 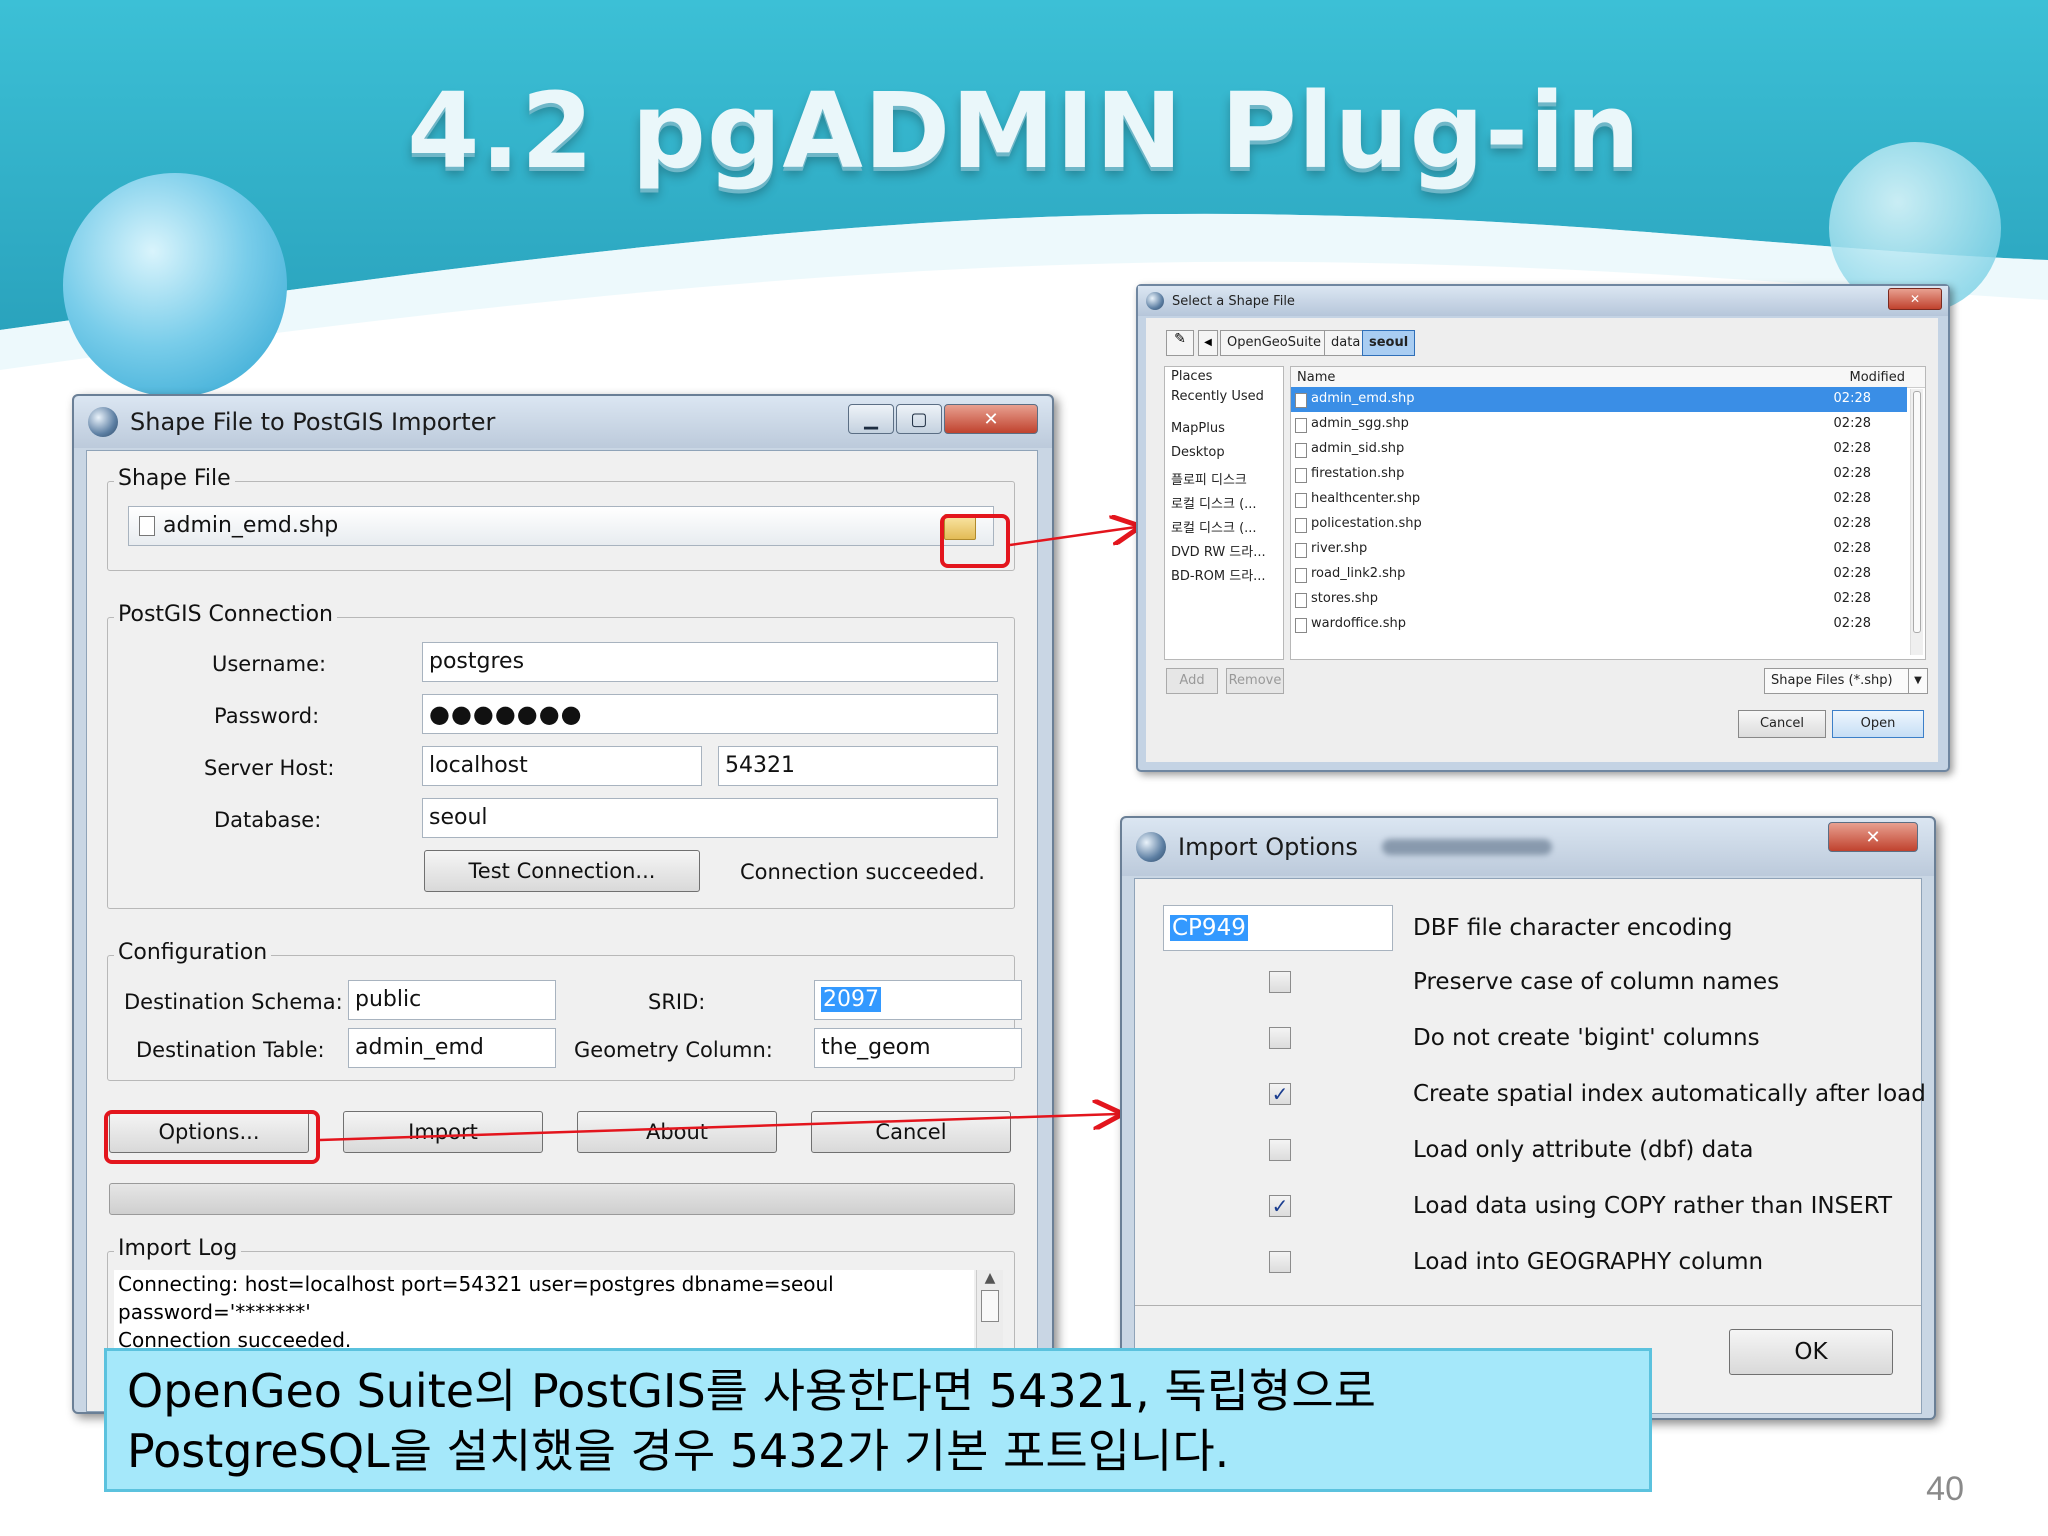 I want to click on file-name: firestation.shp, so click(x=1358, y=473).